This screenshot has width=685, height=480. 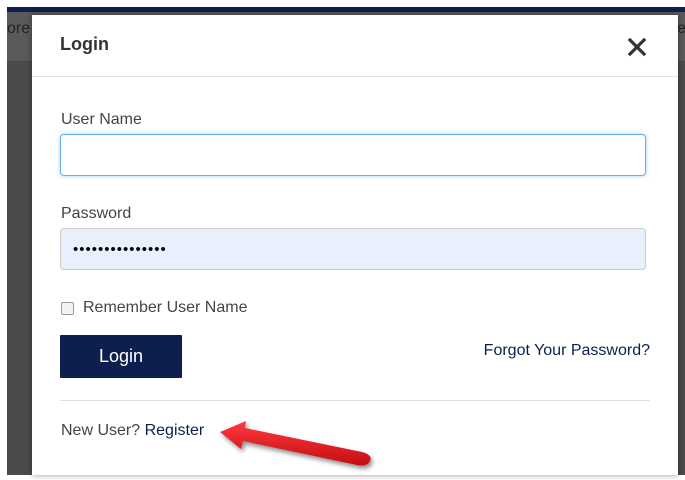 I want to click on new-user-text: New User?, so click(x=101, y=430).